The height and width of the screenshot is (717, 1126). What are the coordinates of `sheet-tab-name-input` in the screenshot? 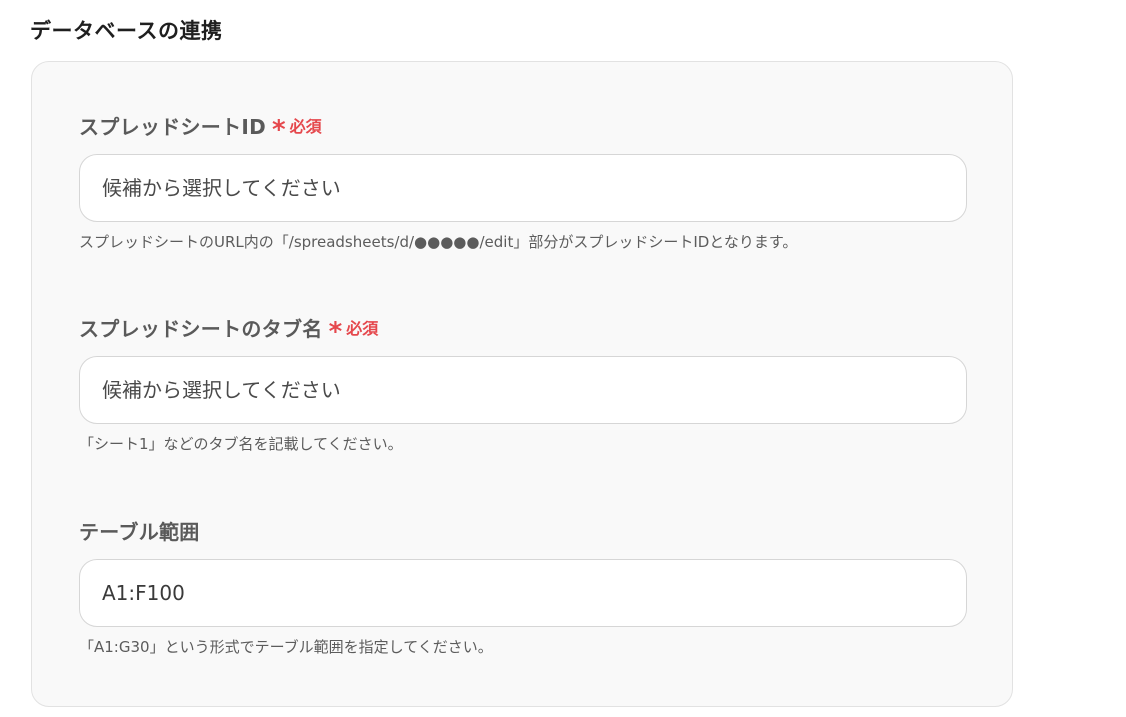 It's located at (523, 390).